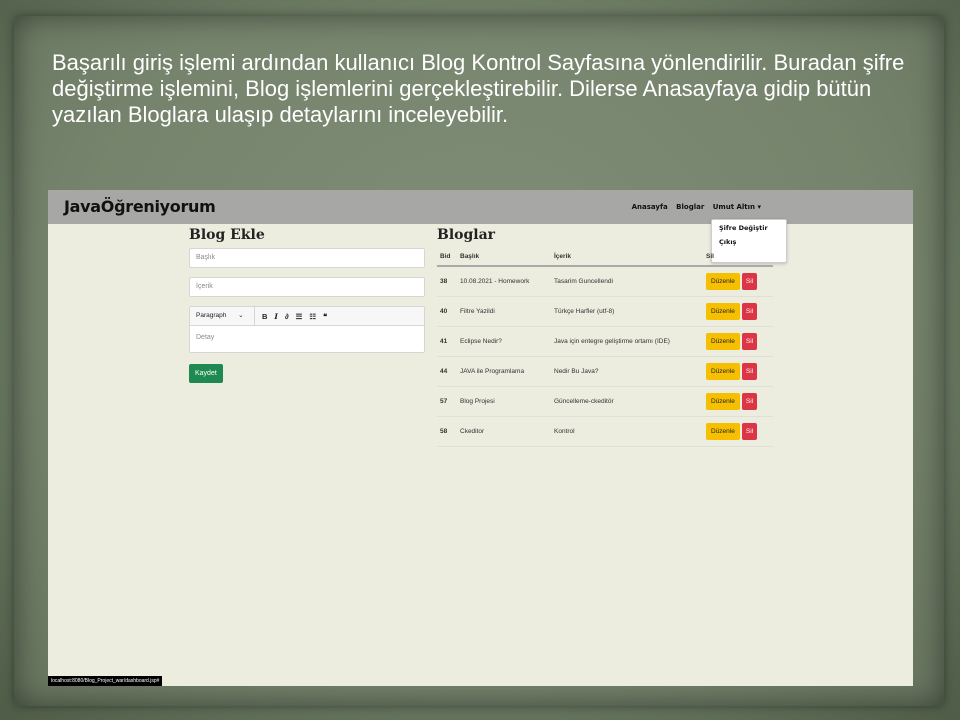 The width and height of the screenshot is (960, 720). Describe the element at coordinates (312, 316) in the screenshot. I see `numbered-list-icon: ☷` at that location.